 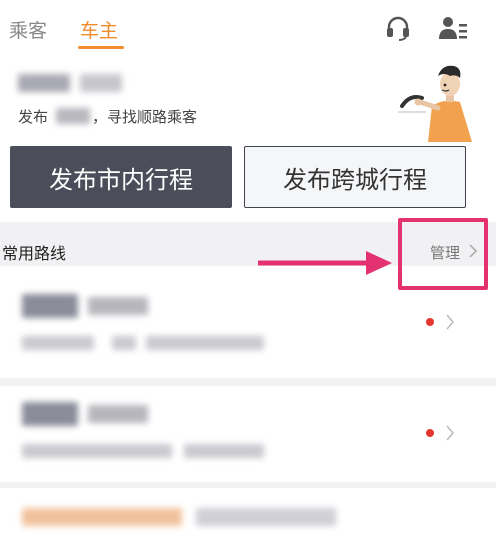 I want to click on driver-illustration, so click(x=435, y=103).